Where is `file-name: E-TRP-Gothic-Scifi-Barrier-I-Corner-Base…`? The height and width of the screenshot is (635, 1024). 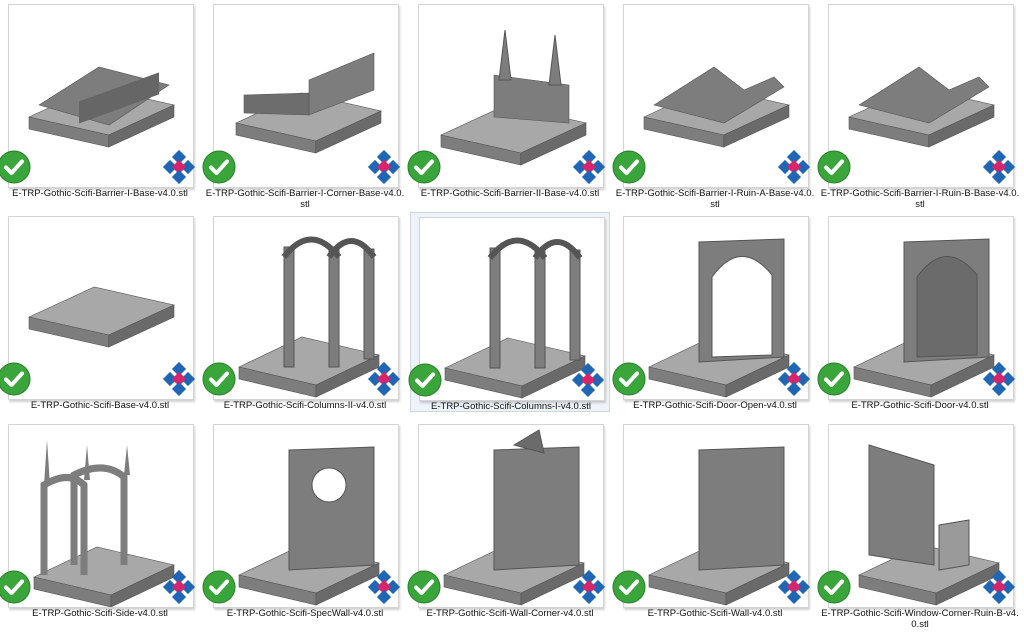 file-name: E-TRP-Gothic-Scifi-Barrier-I-Corner-Base… is located at coordinates (305, 199).